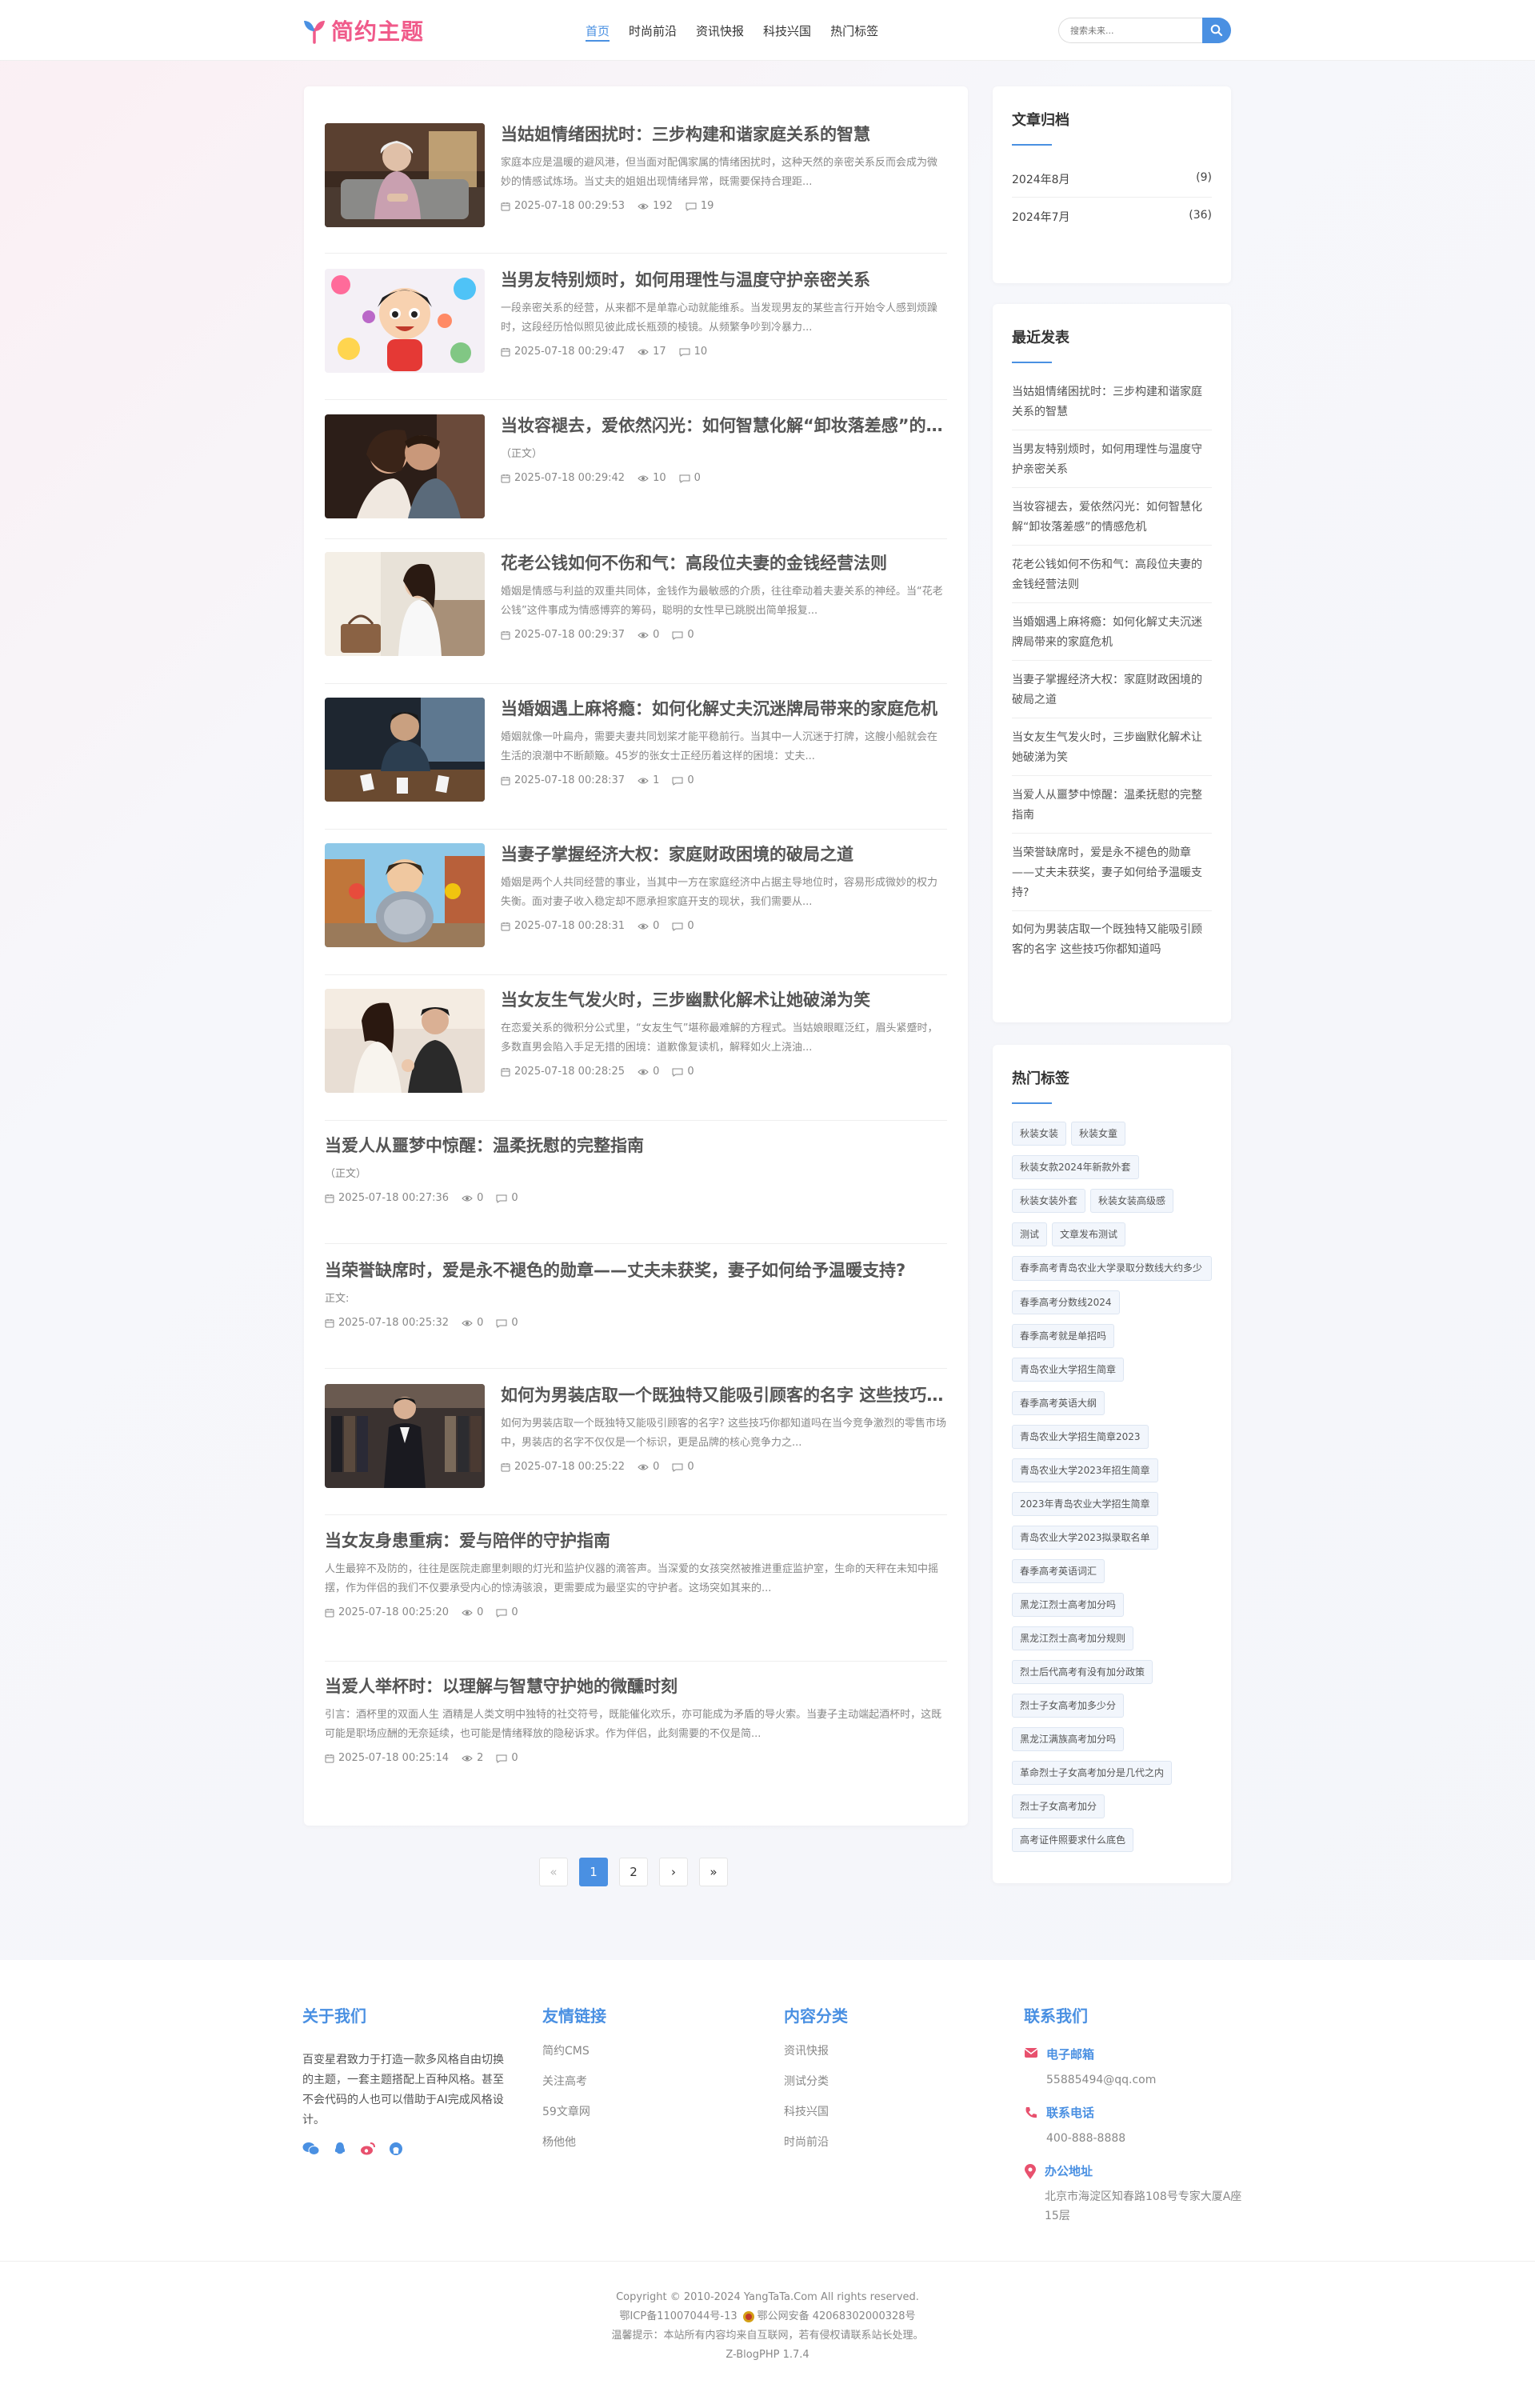  I want to click on archive-item: 2024年7月 (36), so click(1112, 217).